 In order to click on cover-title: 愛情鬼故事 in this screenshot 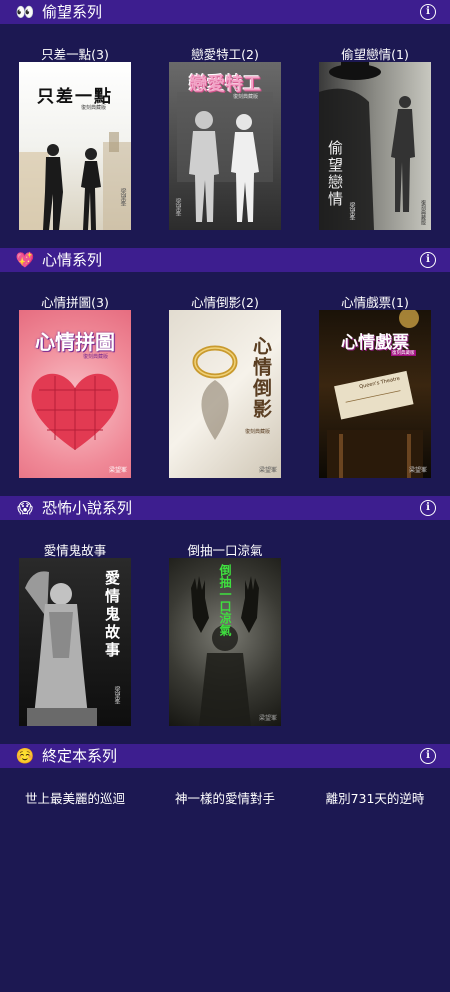, I will do `click(112, 615)`.